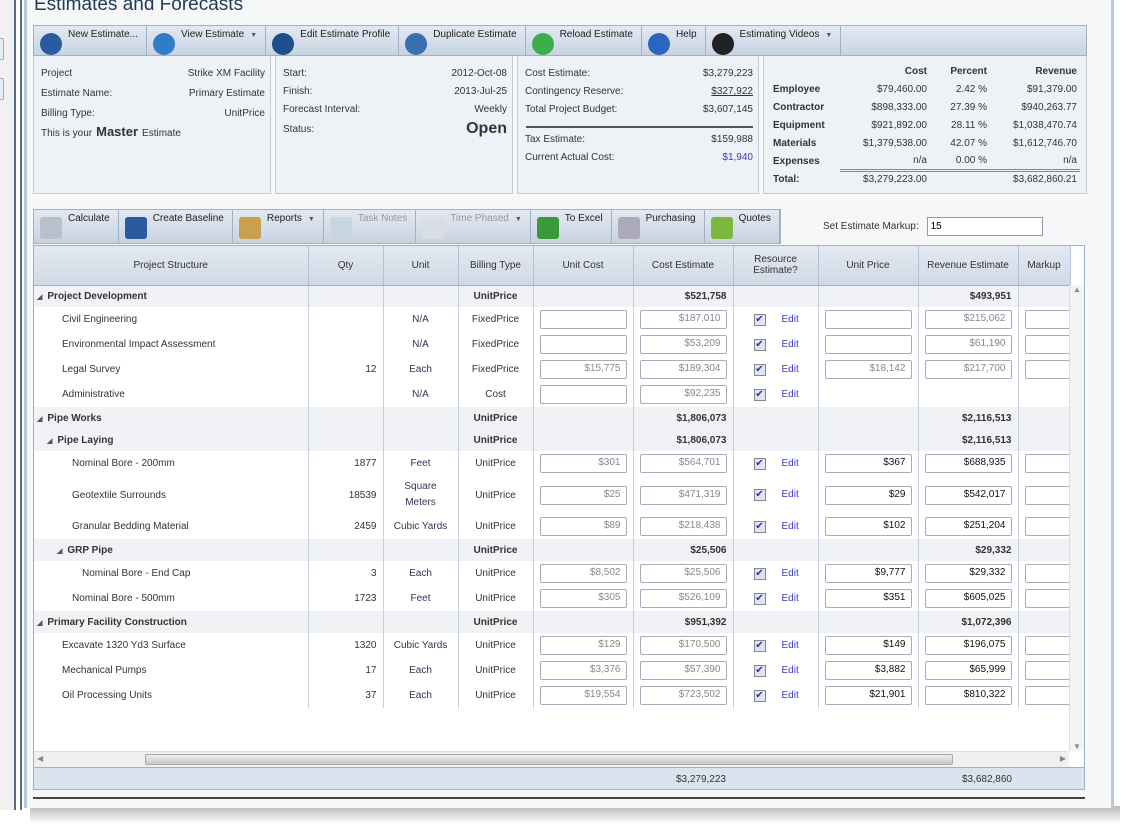  What do you see at coordinates (1046, 695) in the screenshot?
I see `markup-input: 12.00` at bounding box center [1046, 695].